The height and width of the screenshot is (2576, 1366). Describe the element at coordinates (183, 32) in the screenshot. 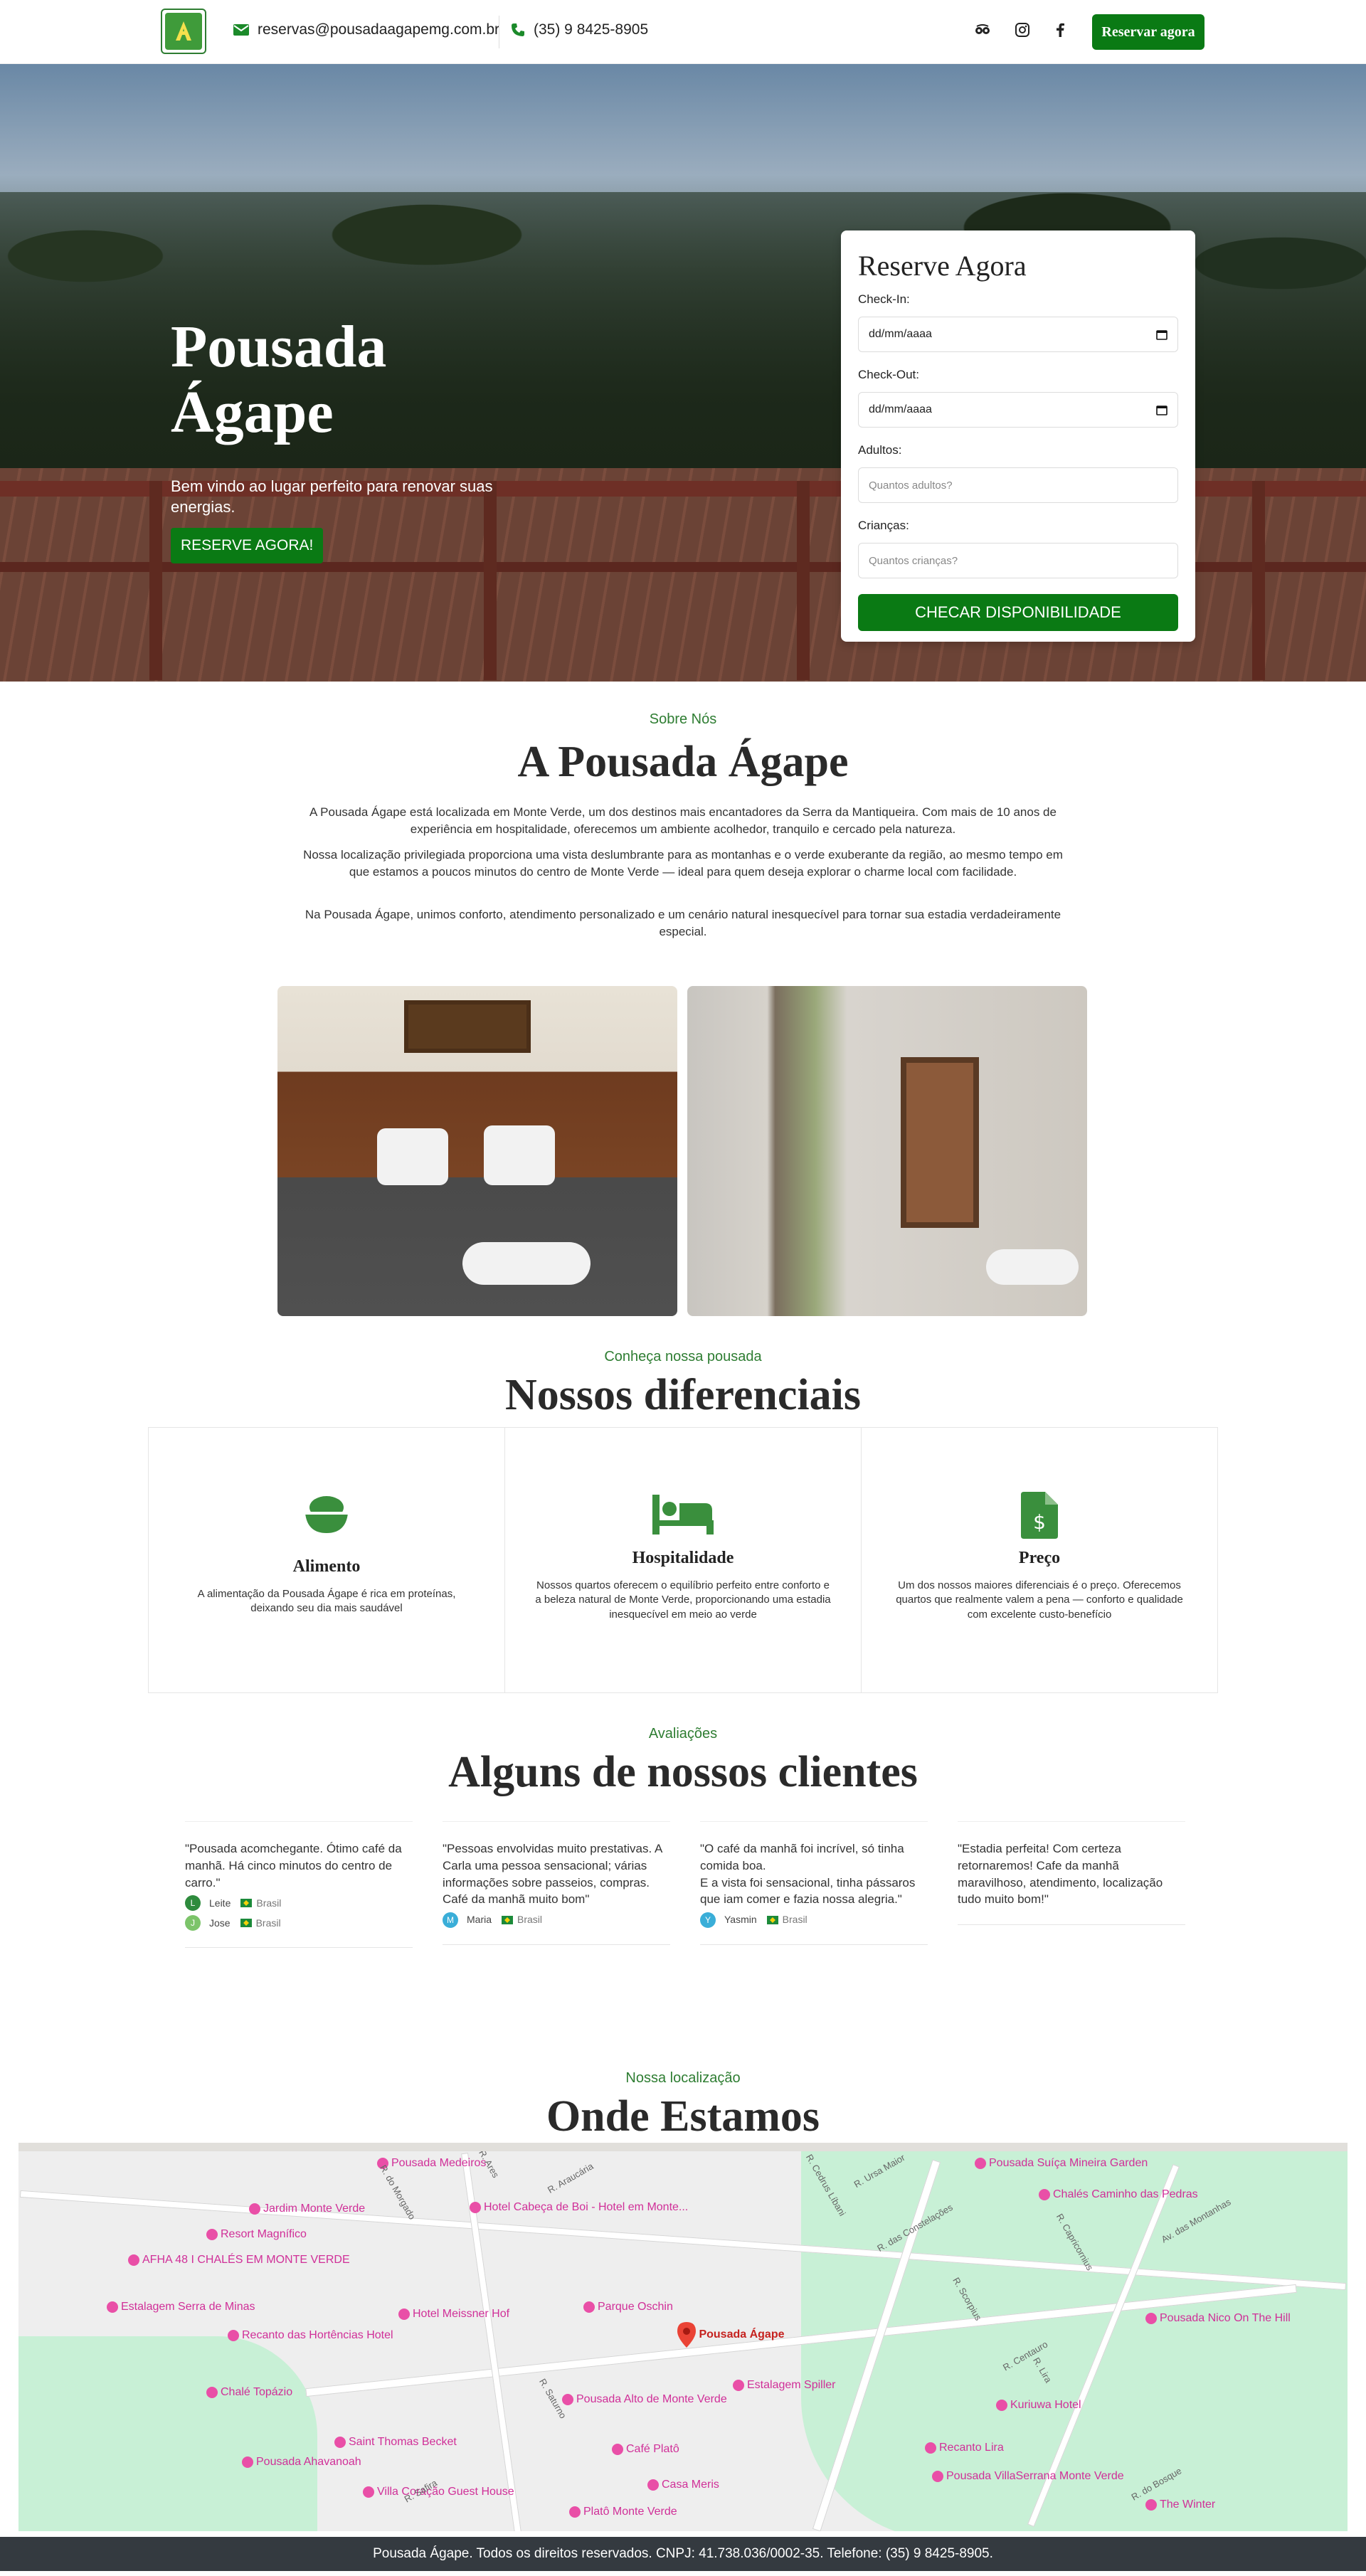

I see `logo` at that location.